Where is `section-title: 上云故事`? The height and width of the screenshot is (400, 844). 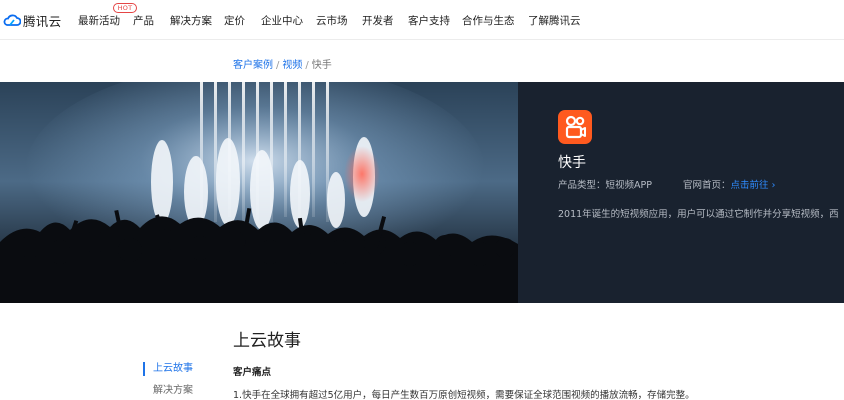 section-title: 上云故事 is located at coordinates (267, 341).